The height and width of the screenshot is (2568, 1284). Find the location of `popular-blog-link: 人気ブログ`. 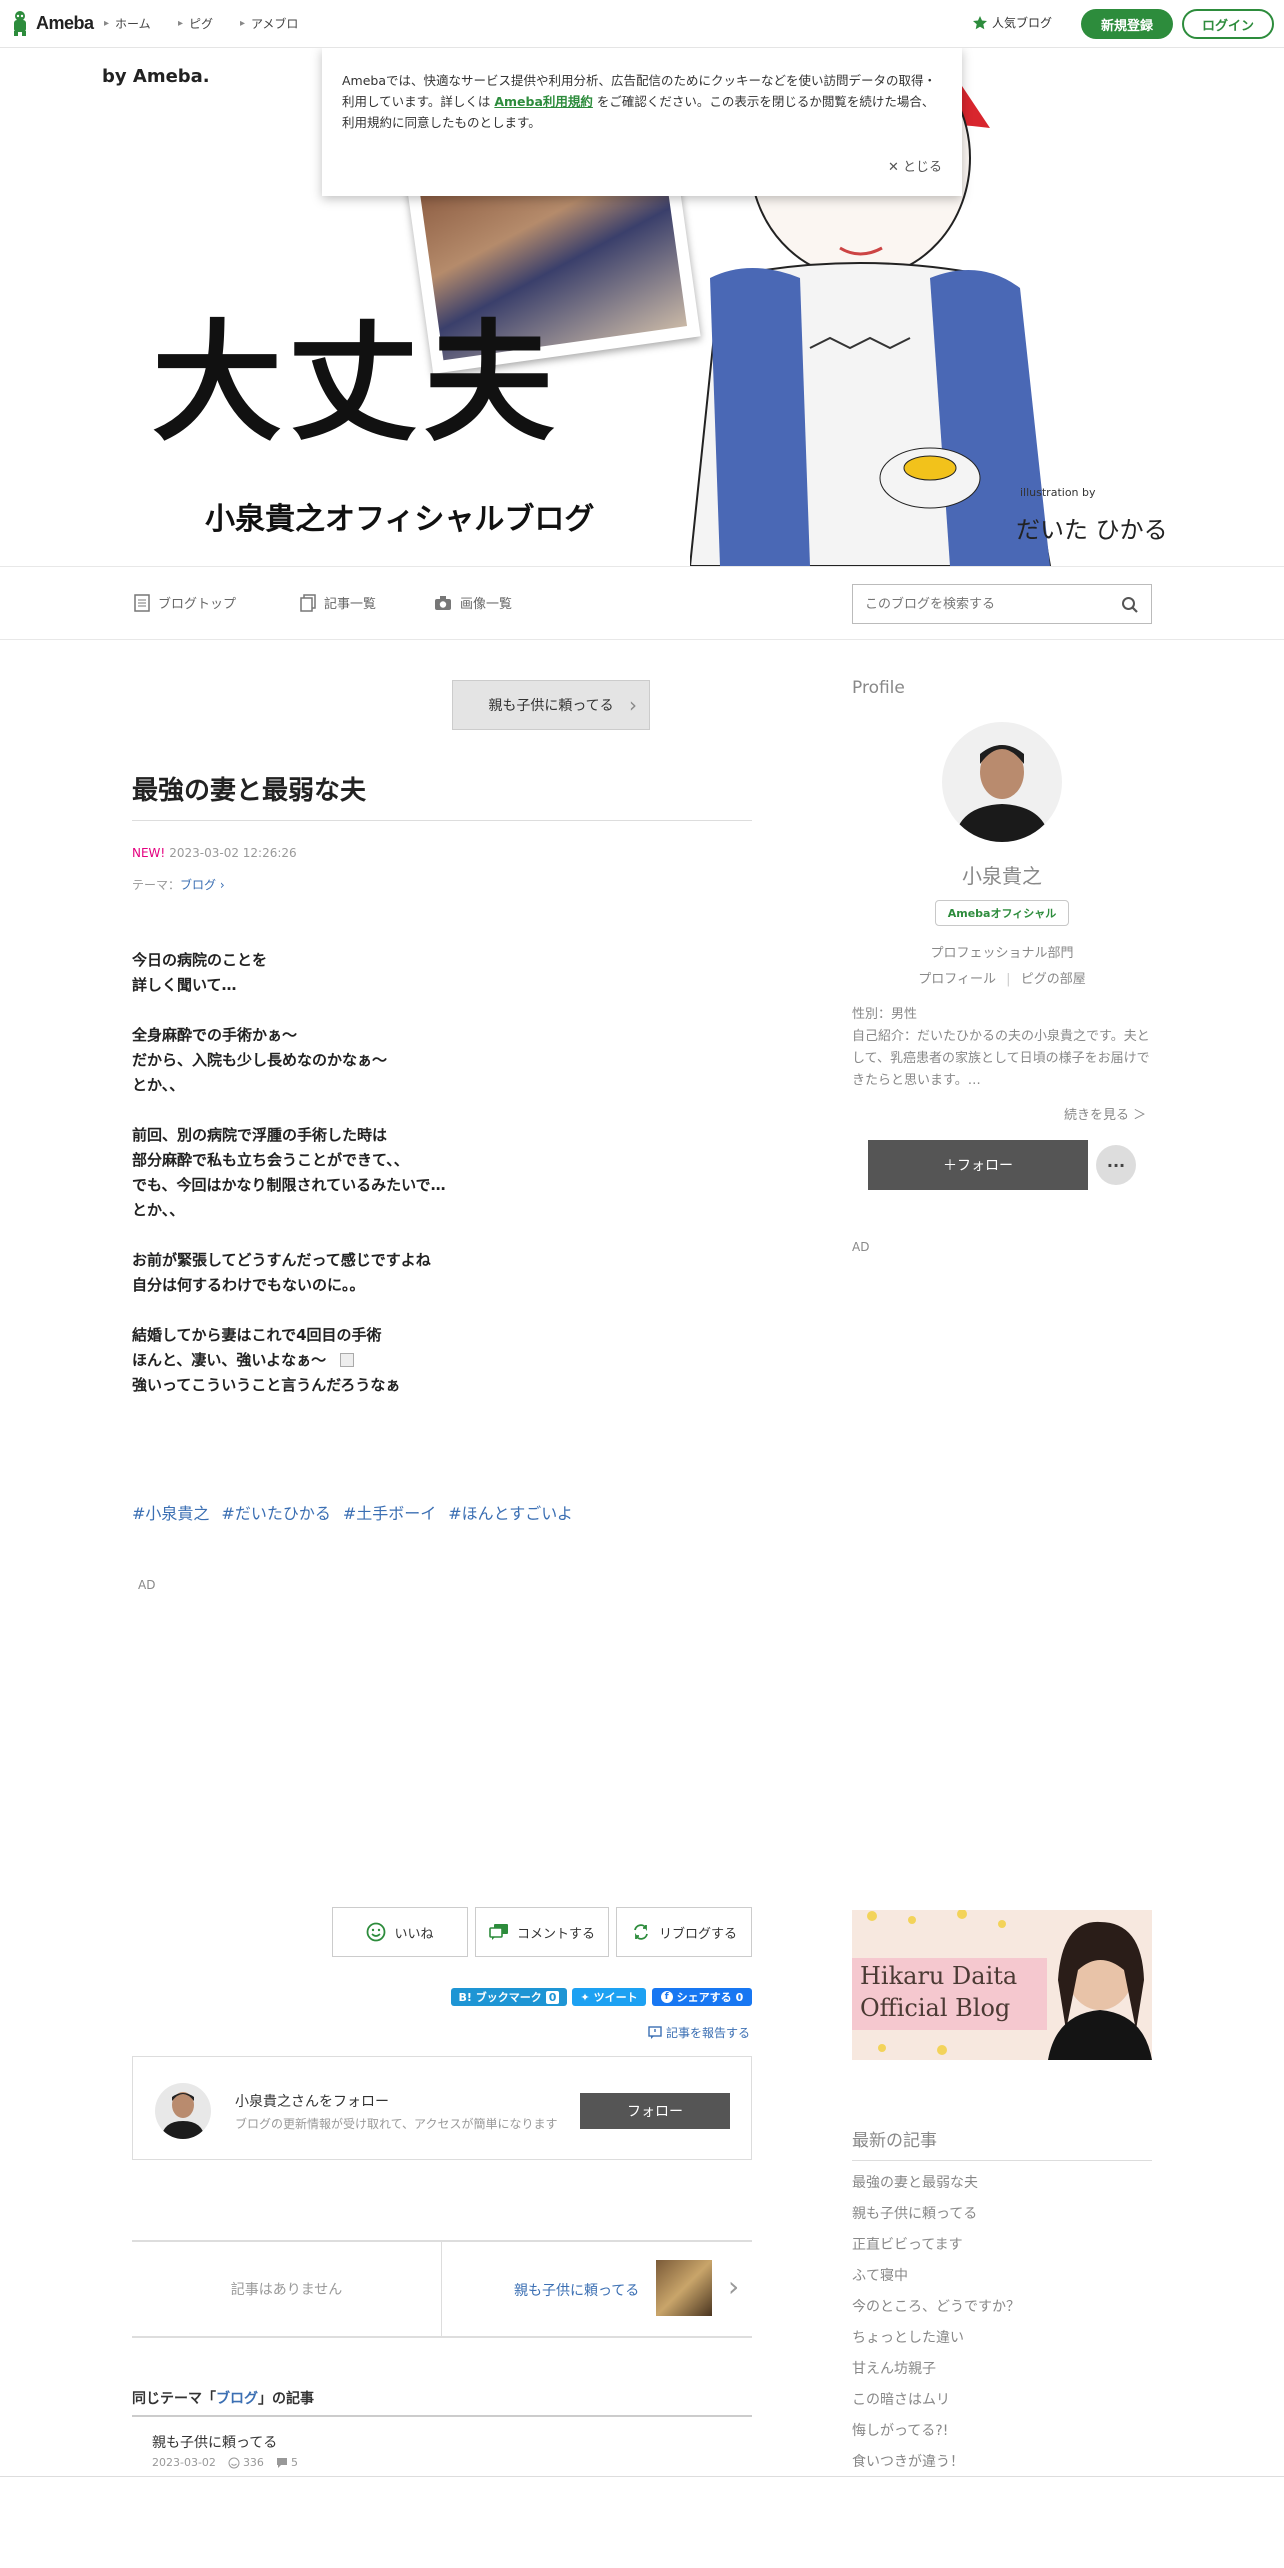

popular-blog-link: 人気ブログ is located at coordinates (1012, 22).